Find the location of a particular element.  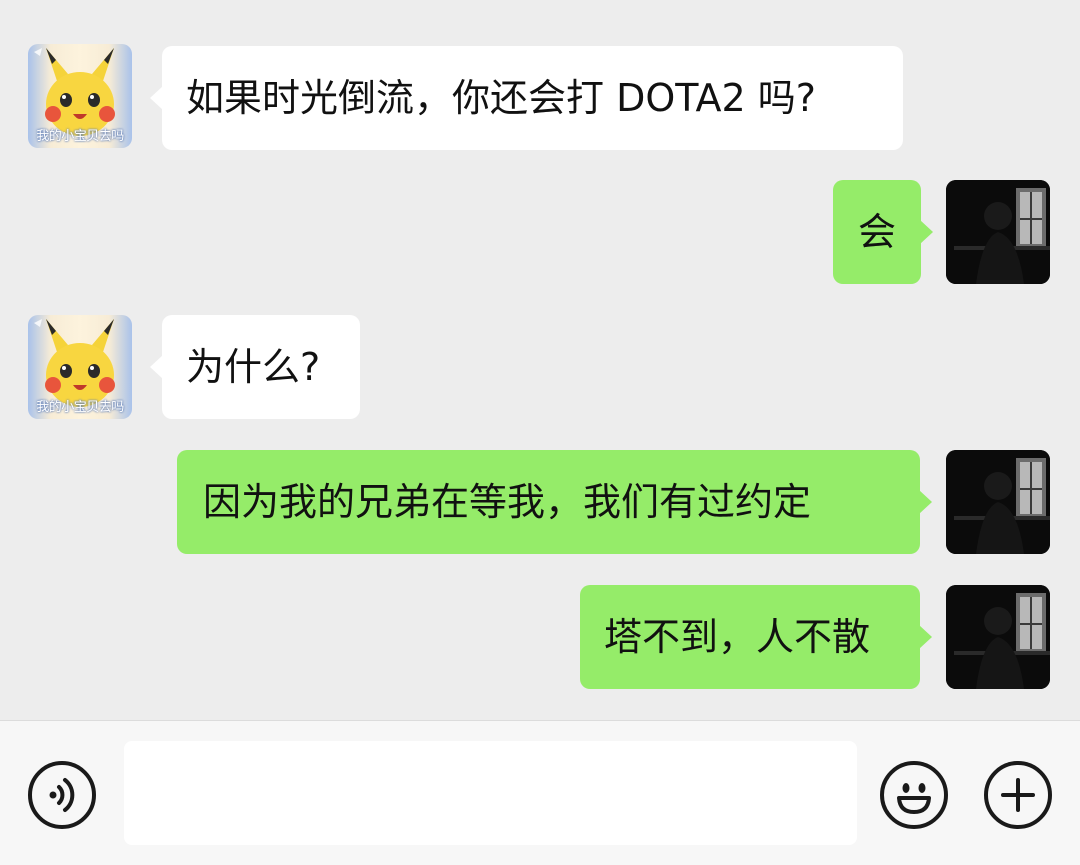

outgoing-message-bubble: 会 is located at coordinates (883, 232).